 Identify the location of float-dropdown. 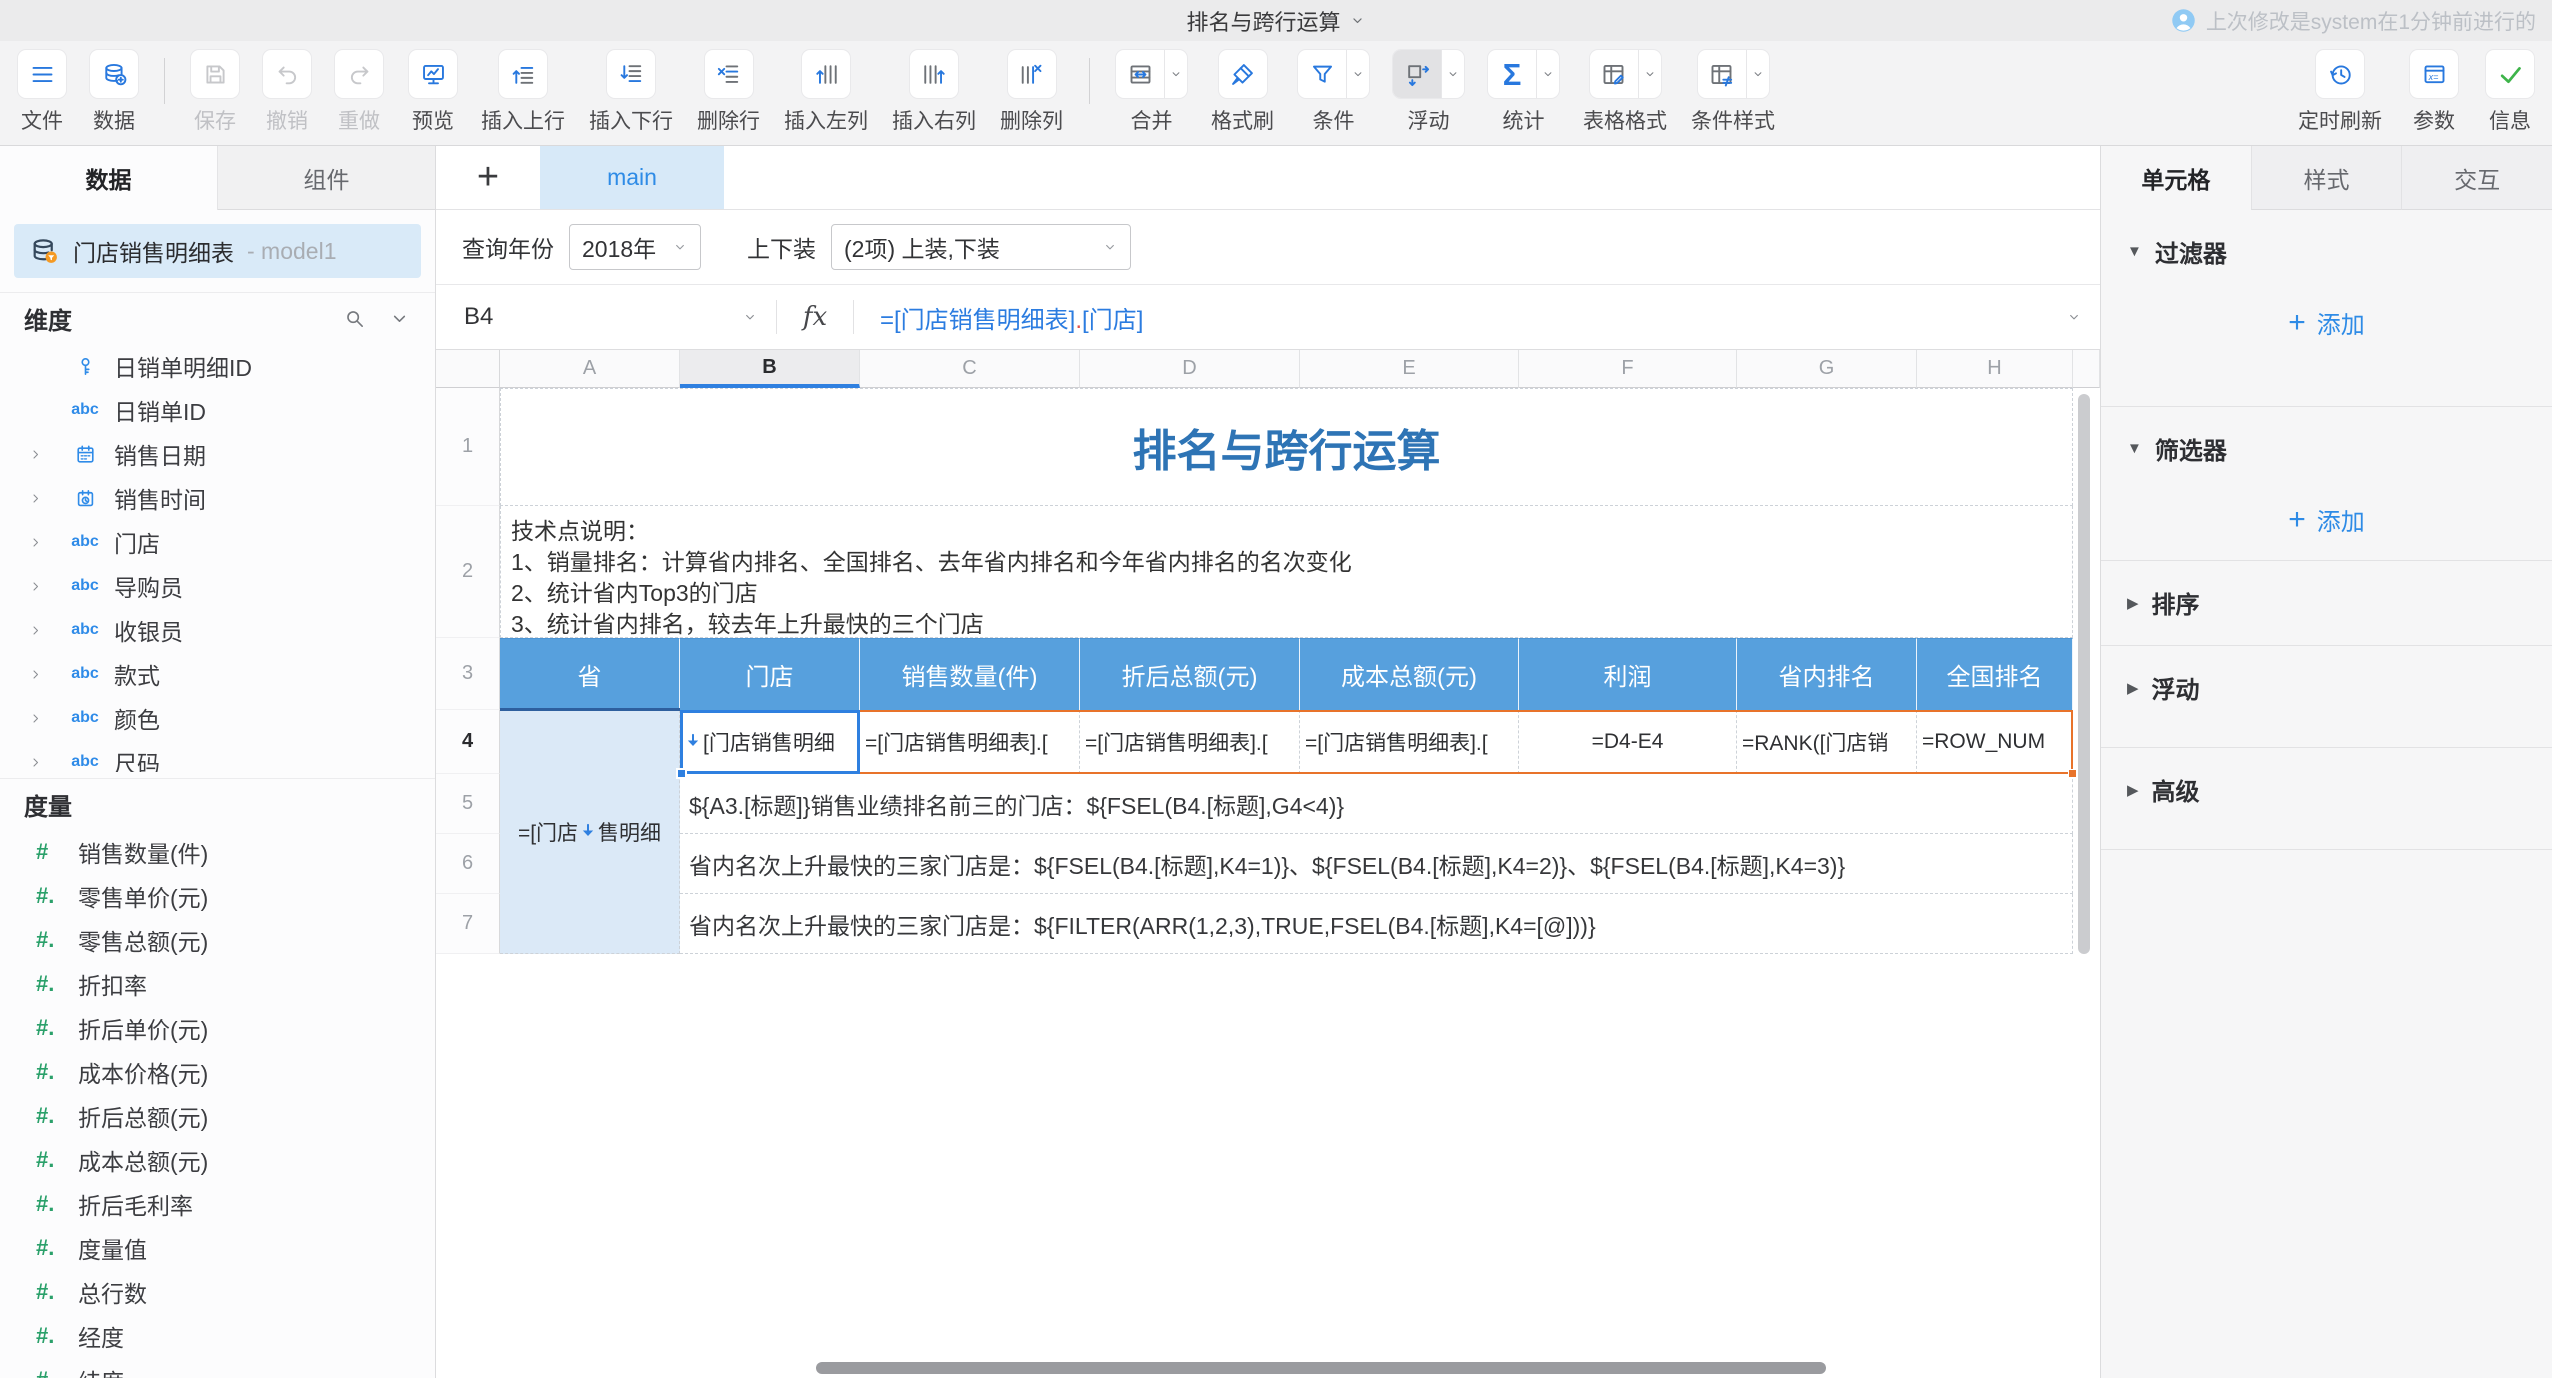
(1452, 74).